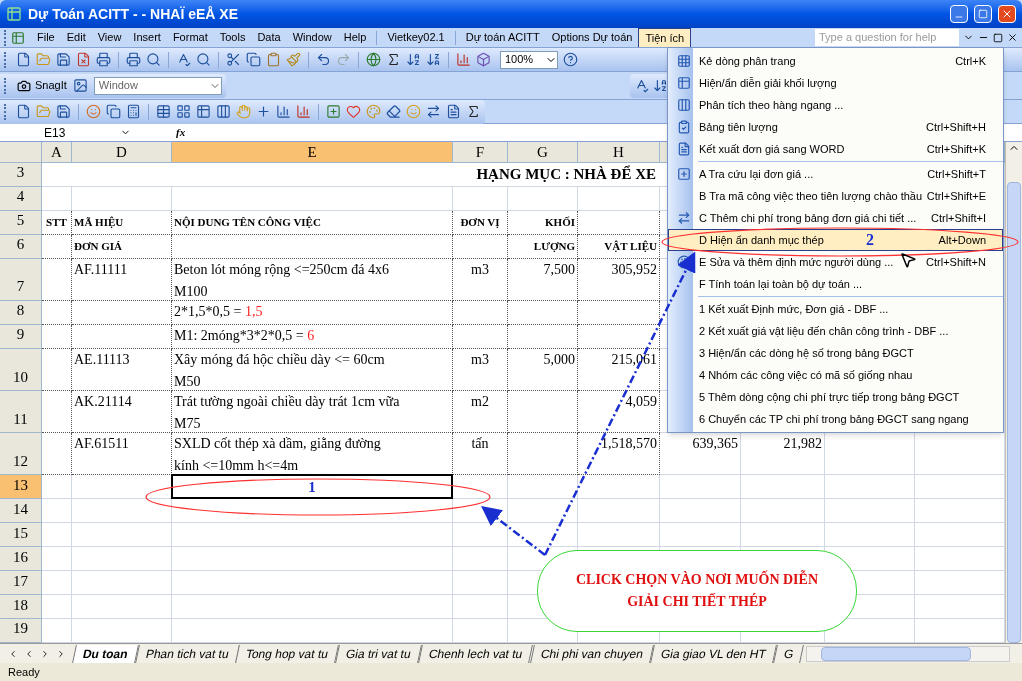 This screenshot has height=681, width=1022. I want to click on restore-icon, so click(998, 37).